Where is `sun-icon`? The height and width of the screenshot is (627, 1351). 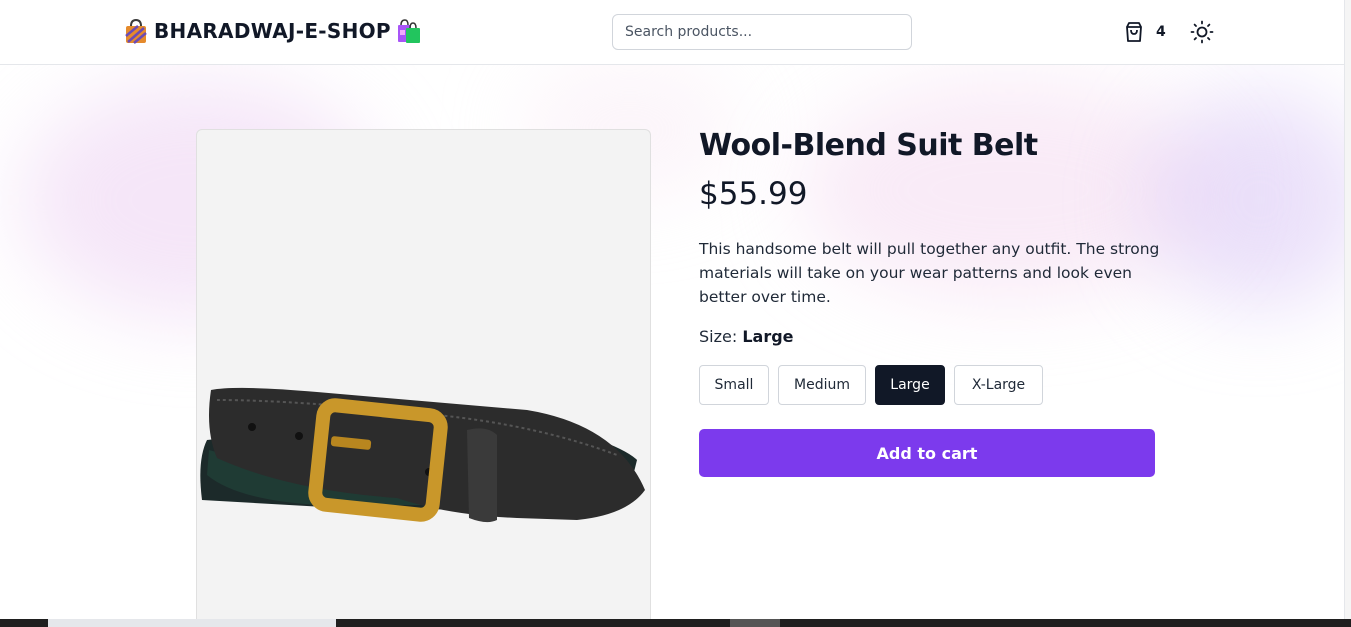
sun-icon is located at coordinates (1202, 32).